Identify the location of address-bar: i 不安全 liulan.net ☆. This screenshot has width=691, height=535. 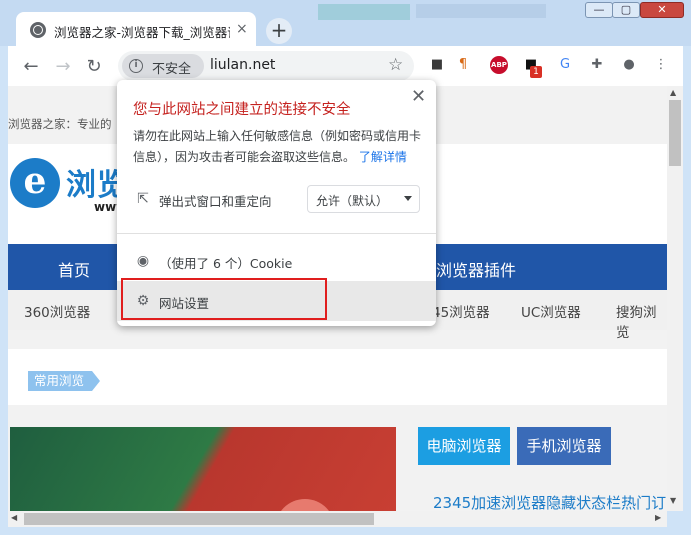
(266, 66).